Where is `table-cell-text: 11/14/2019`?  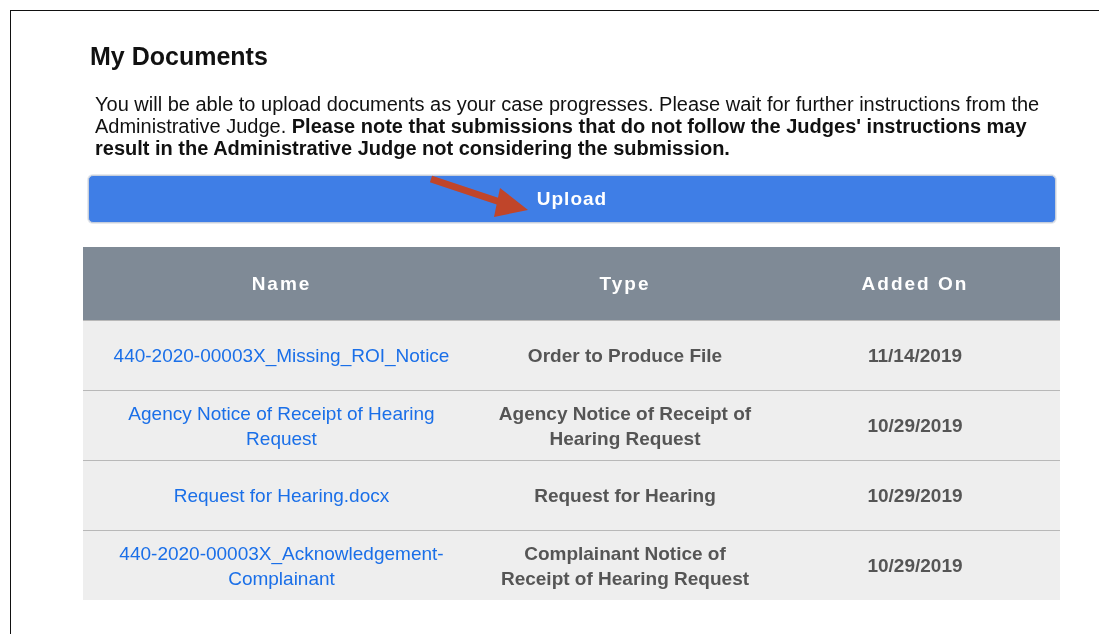 table-cell-text: 11/14/2019 is located at coordinates (914, 356).